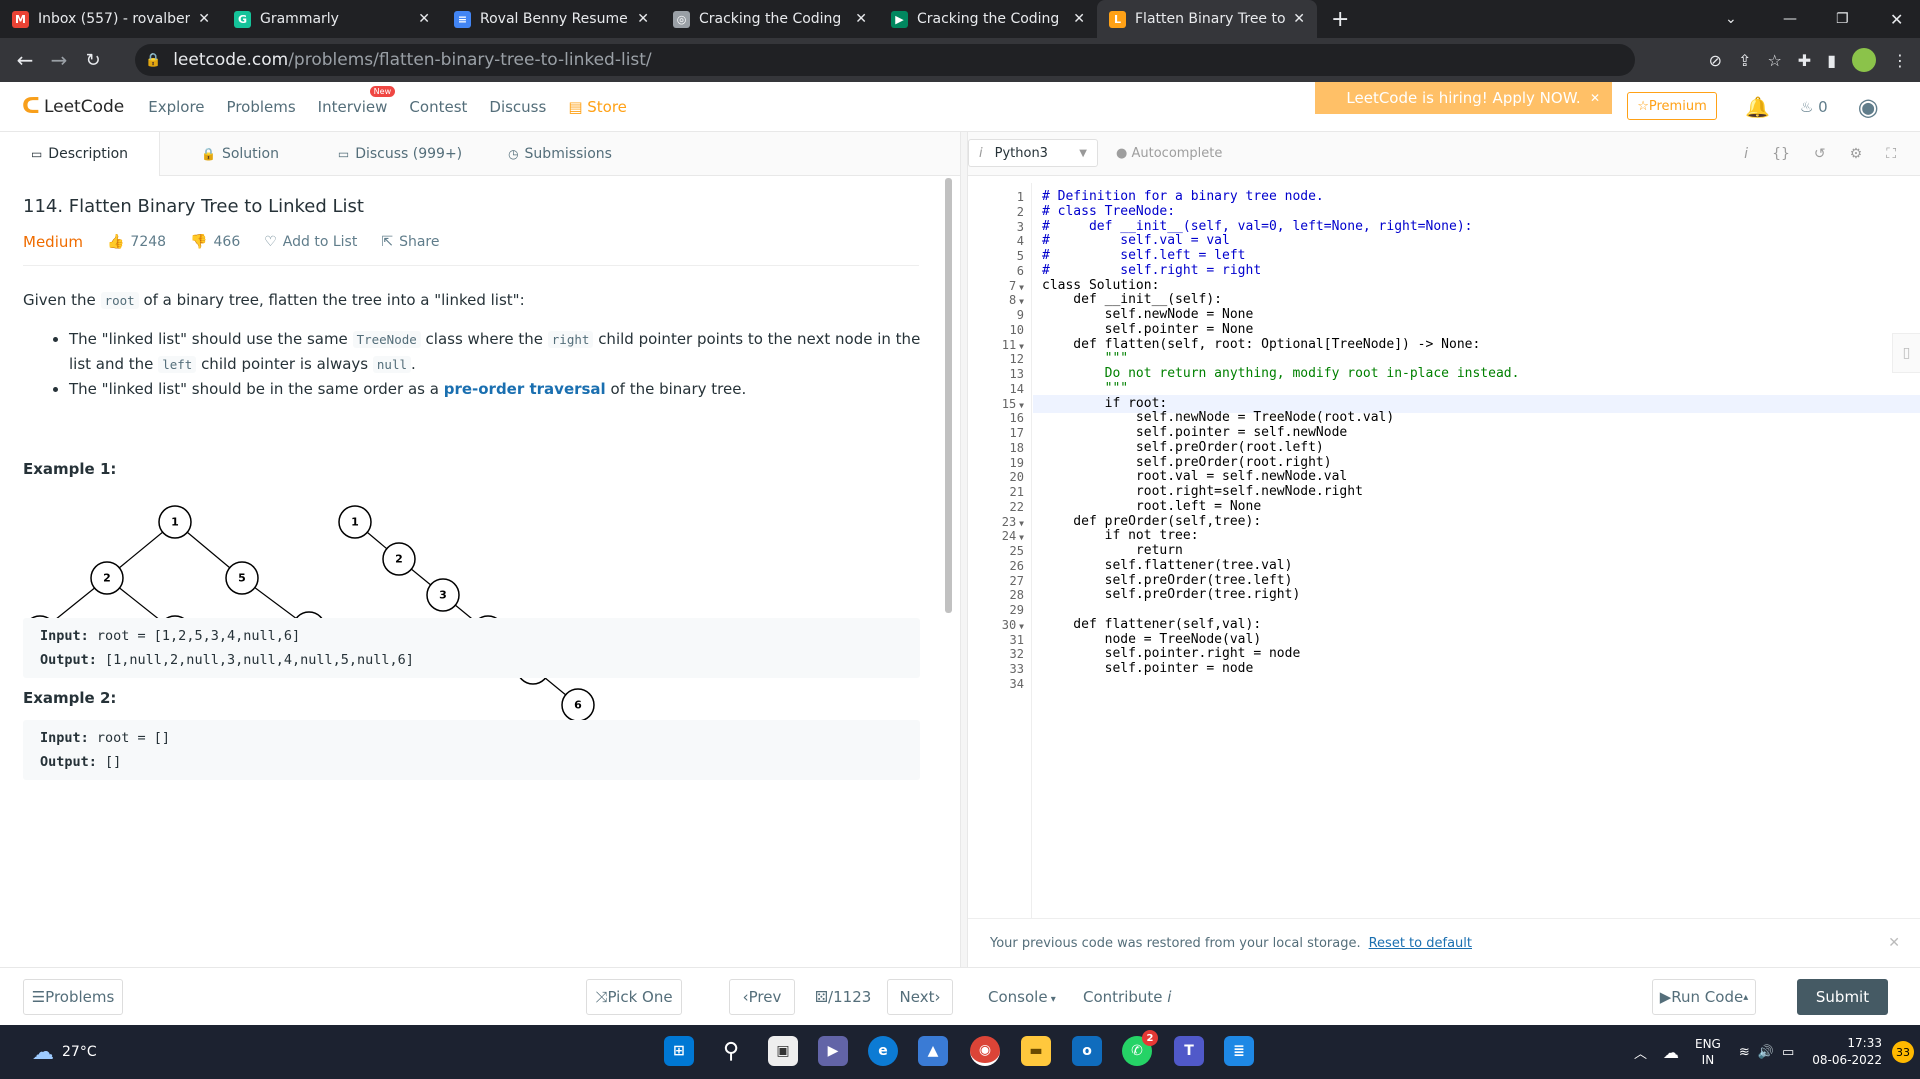 This screenshot has height=1079, width=1920. I want to click on hiring-banner: LeetCode is hiring! Apply NOW. ✕, so click(1463, 98).